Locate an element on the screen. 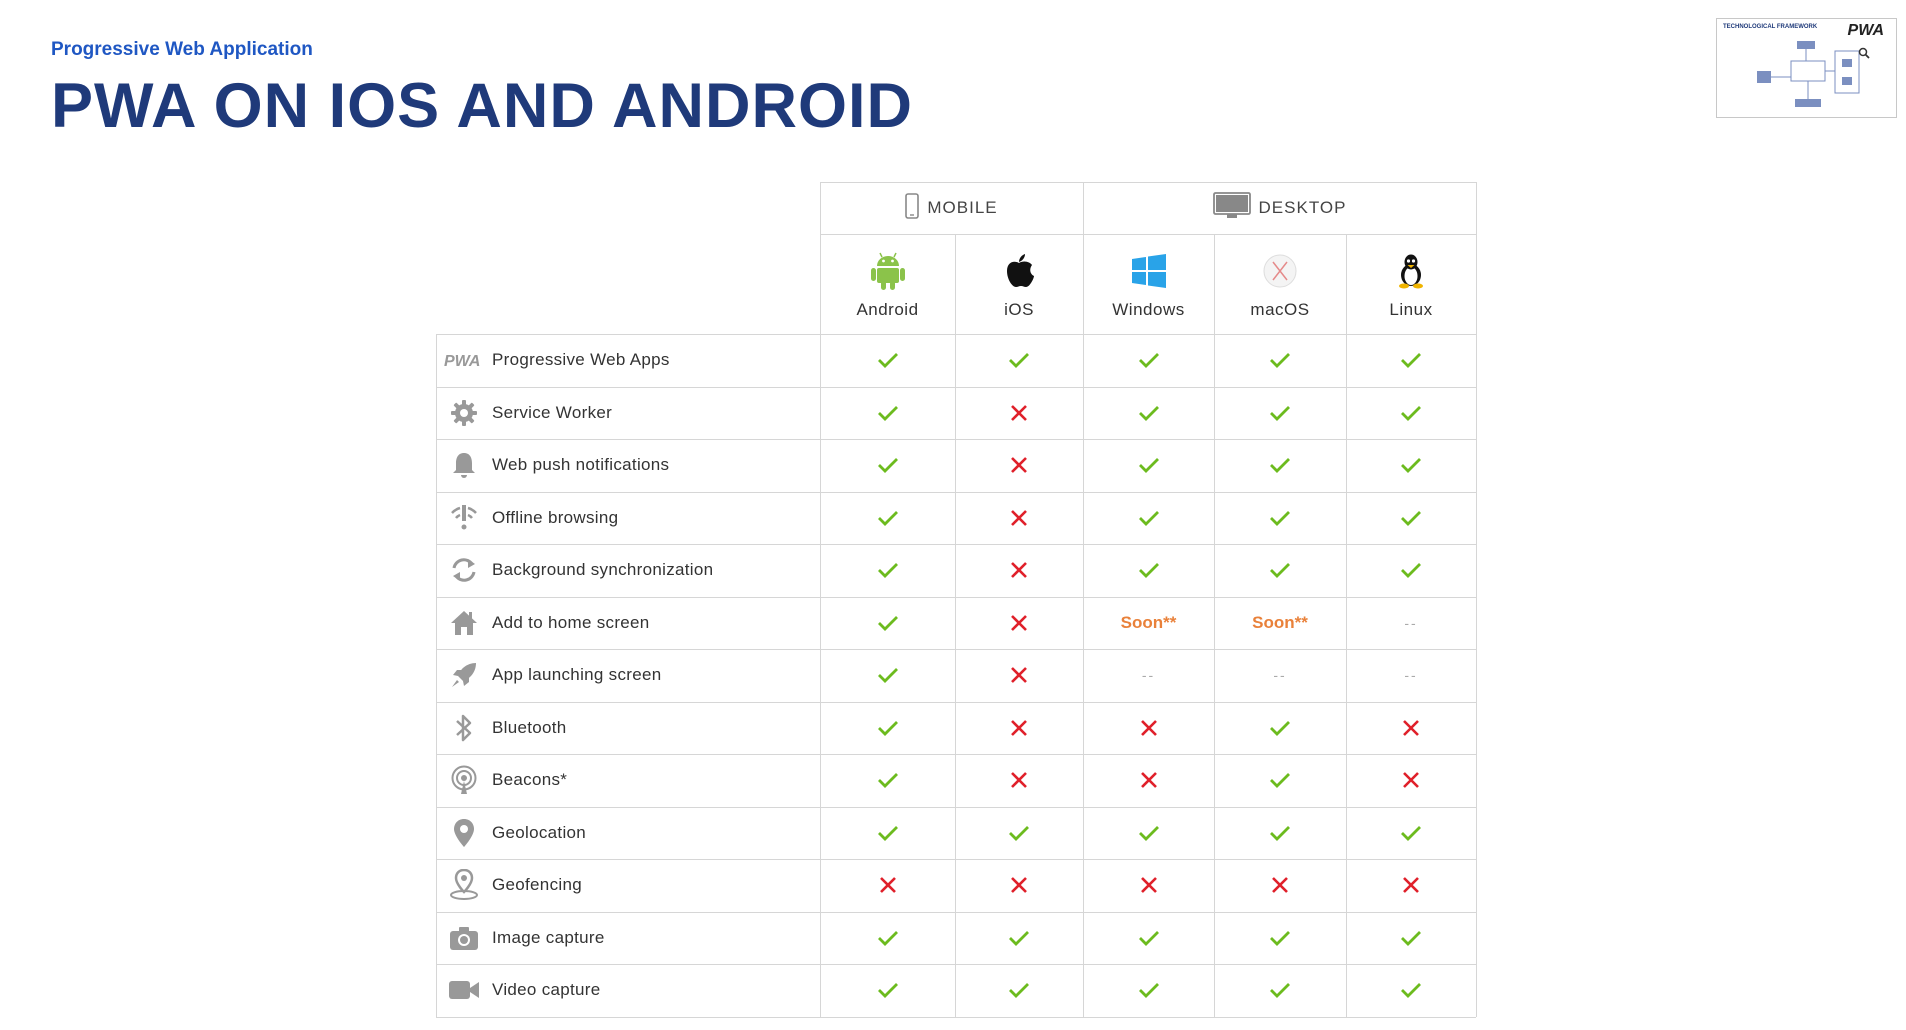 The image size is (1906, 1030). soon-text: Soon** is located at coordinates (1148, 622).